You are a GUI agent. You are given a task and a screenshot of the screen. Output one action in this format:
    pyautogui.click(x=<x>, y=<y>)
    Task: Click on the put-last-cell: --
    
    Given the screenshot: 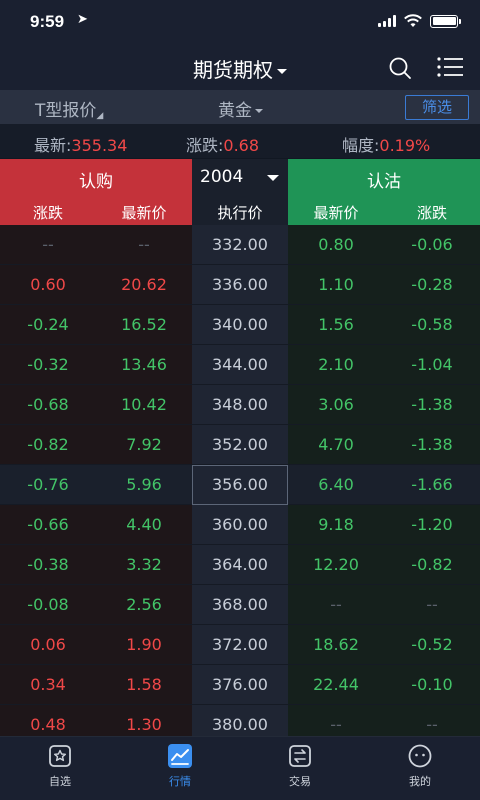 What is the action you would take?
    pyautogui.click(x=336, y=604)
    